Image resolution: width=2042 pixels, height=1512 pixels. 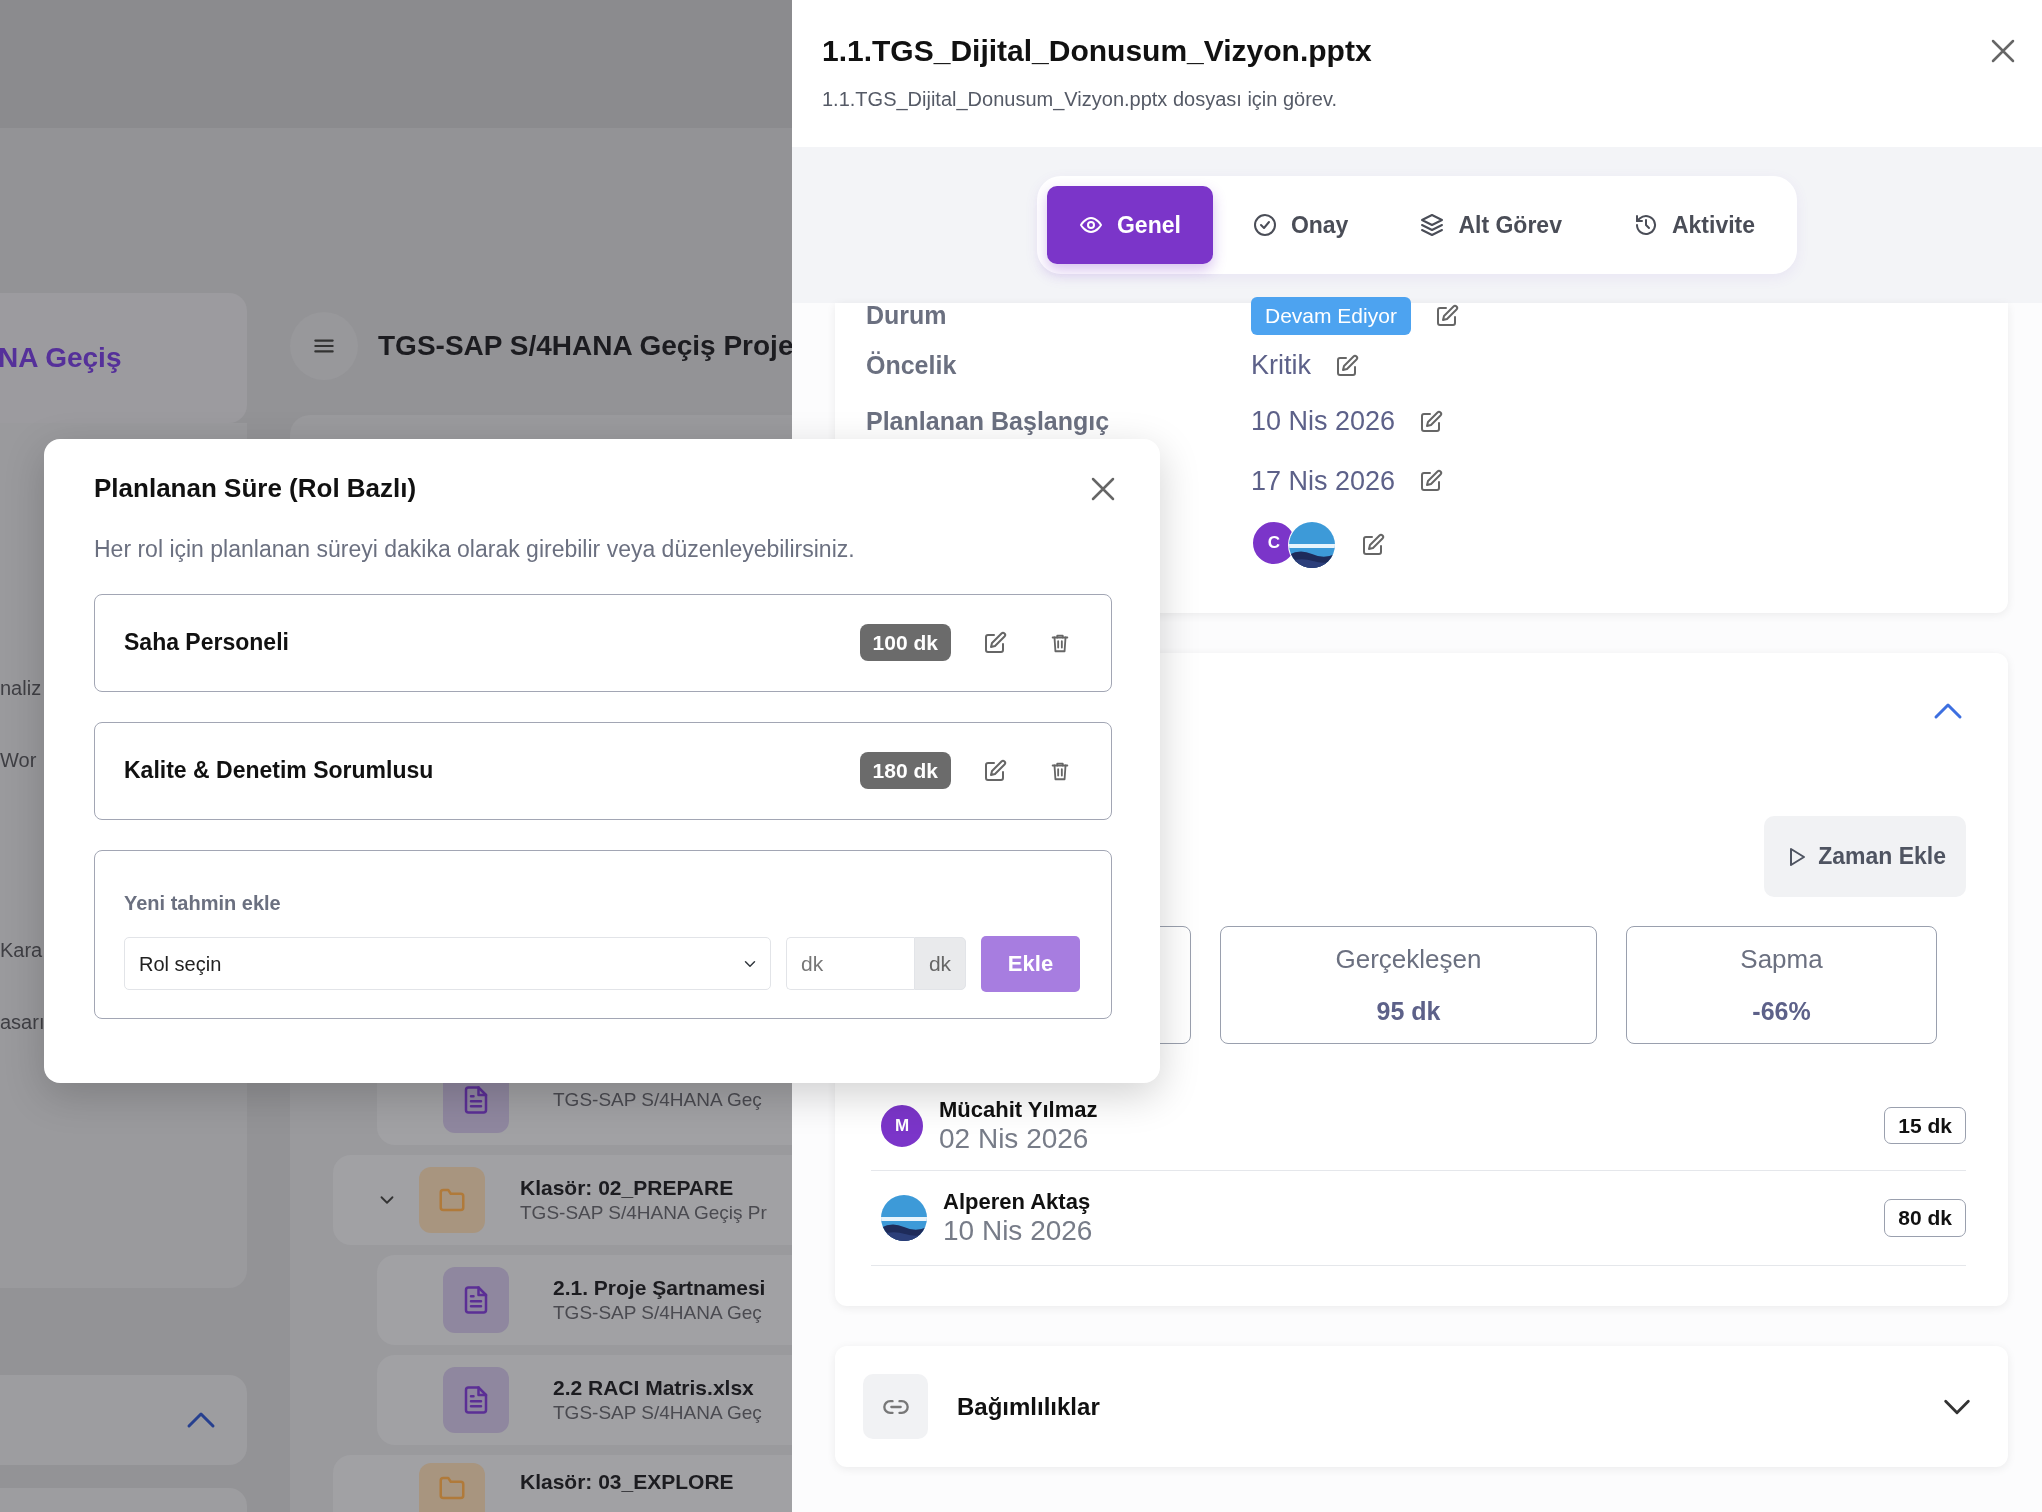 I want to click on stat-label: Gerçekleşen, so click(x=1408, y=959).